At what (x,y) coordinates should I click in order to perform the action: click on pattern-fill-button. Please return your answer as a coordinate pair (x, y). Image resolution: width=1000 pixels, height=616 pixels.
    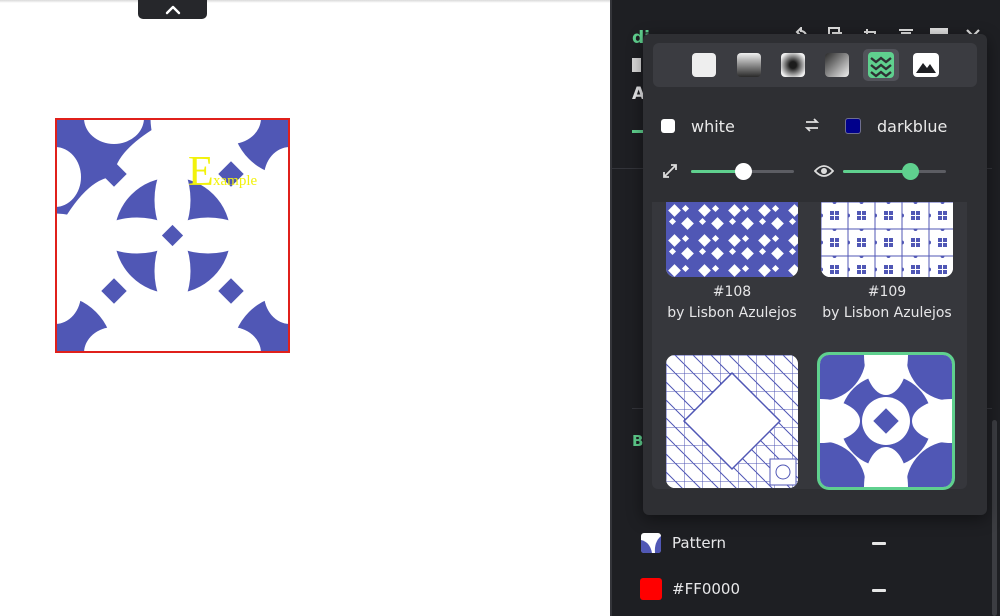
    Looking at the image, I should click on (881, 65).